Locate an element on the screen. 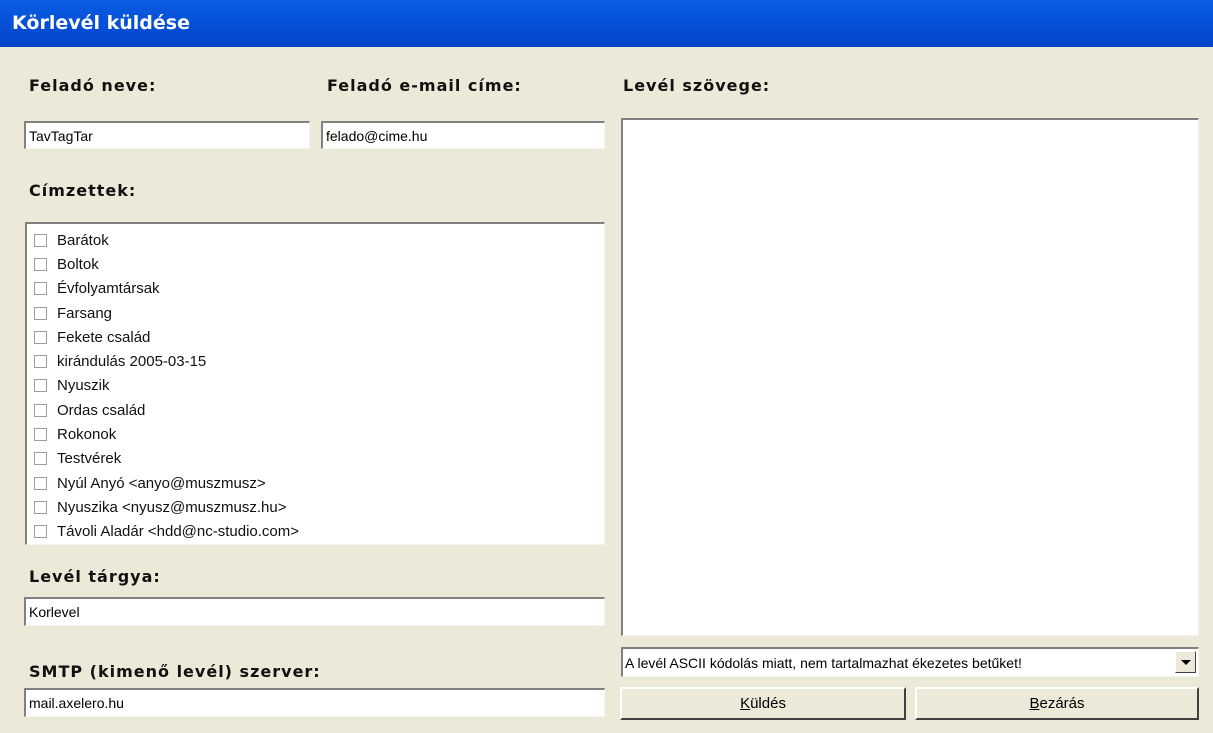 The image size is (1213, 733). recipient-label: Boltok is located at coordinates (78, 264).